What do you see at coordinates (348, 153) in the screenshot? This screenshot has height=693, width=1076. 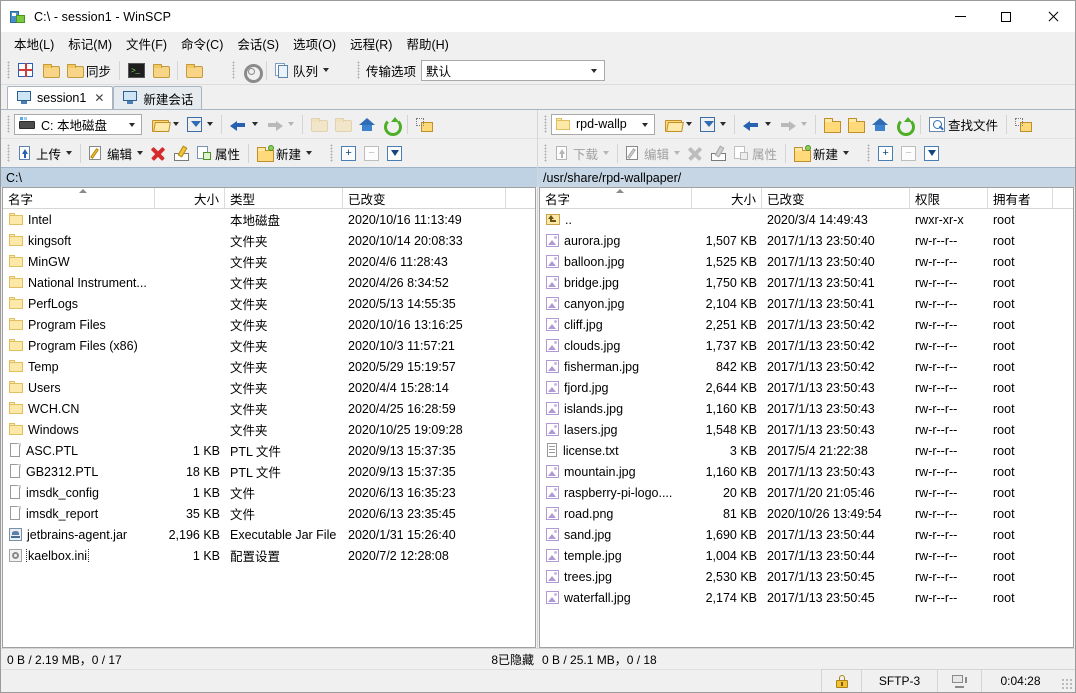 I see `select-files-button: +` at bounding box center [348, 153].